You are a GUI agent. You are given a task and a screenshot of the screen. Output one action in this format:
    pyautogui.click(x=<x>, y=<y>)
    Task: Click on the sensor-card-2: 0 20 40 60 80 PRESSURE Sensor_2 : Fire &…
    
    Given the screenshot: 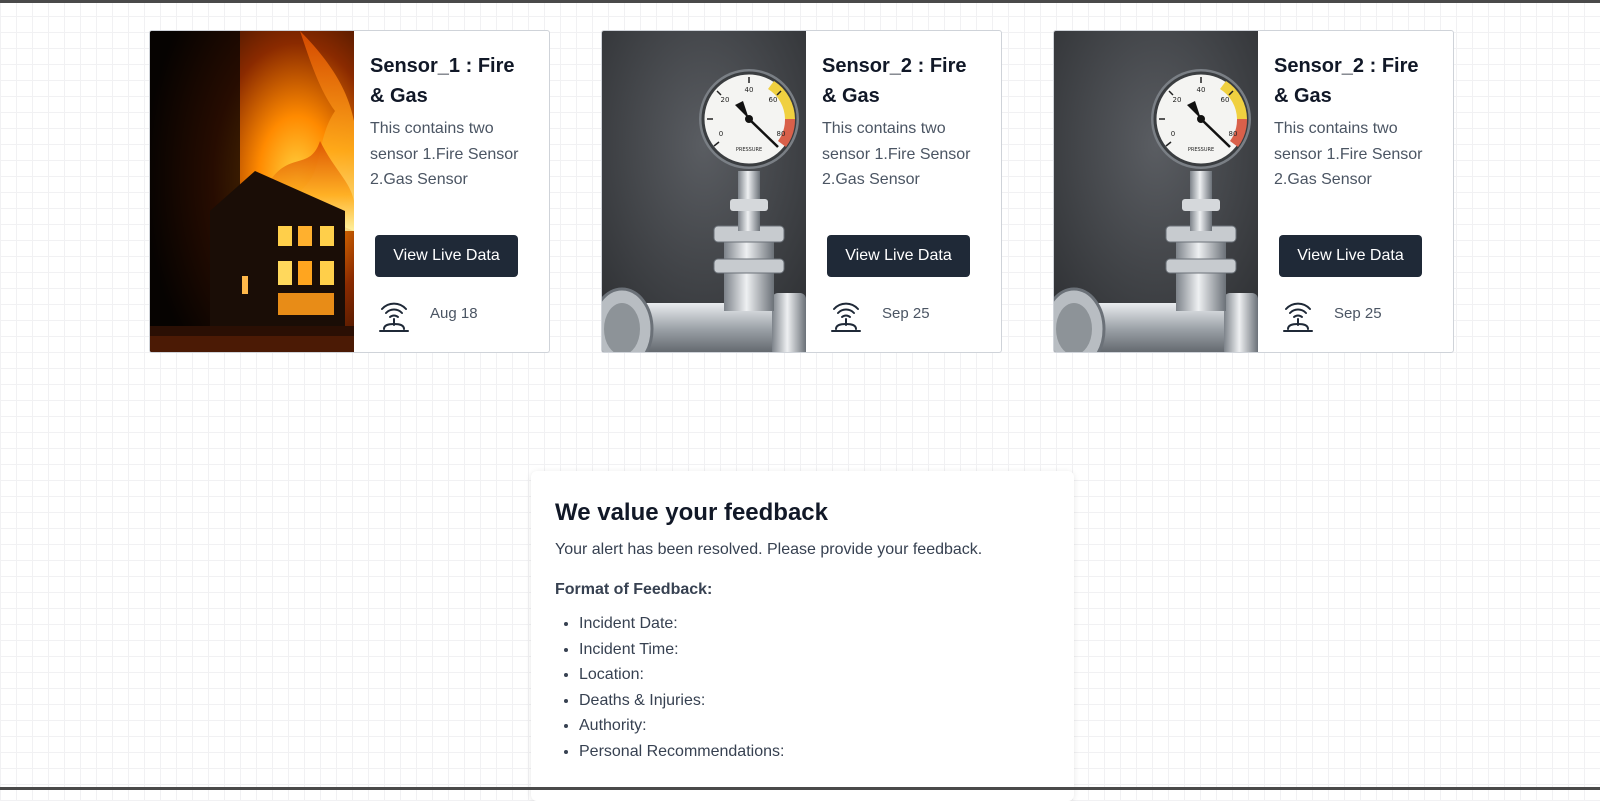 What is the action you would take?
    pyautogui.click(x=801, y=191)
    